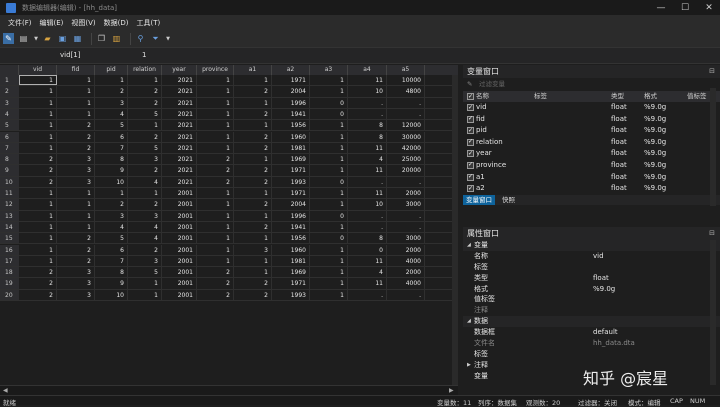 The image size is (720, 407). I want to click on maximize-button: ☐, so click(685, 7).